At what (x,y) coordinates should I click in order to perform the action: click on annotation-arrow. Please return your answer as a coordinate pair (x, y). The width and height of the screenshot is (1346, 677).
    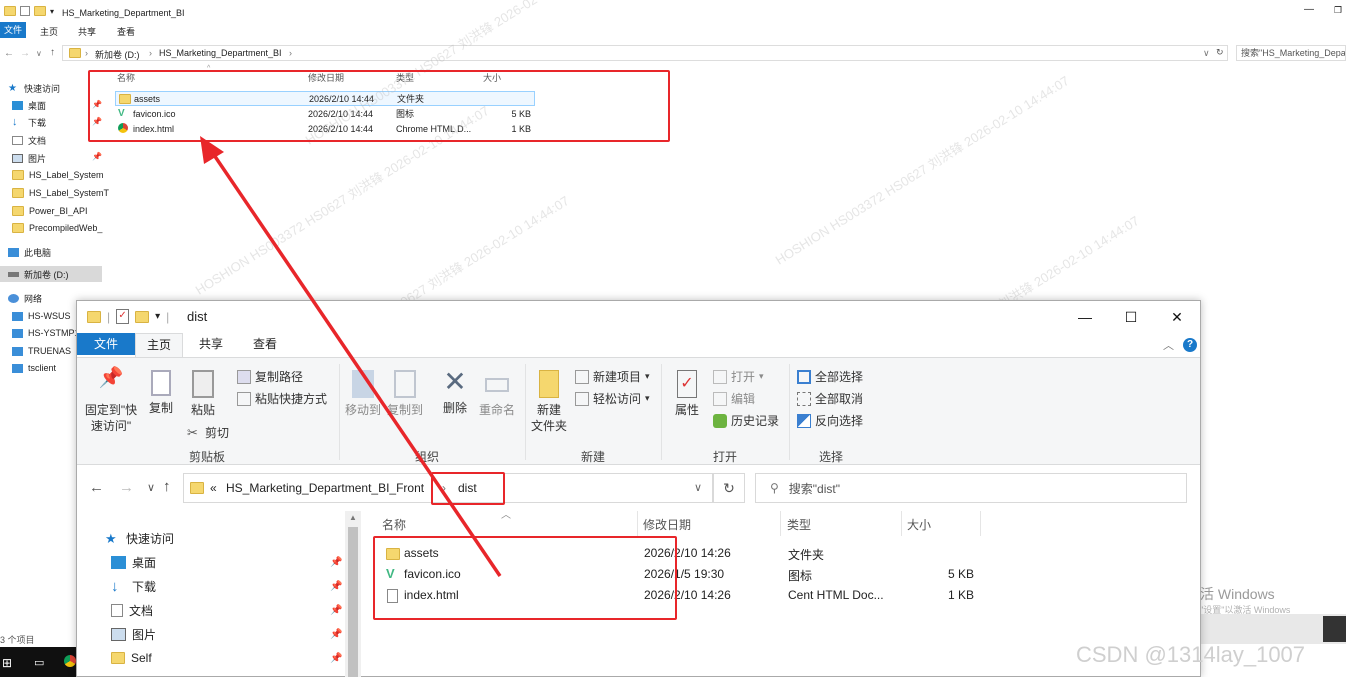
    Looking at the image, I should click on (351, 356).